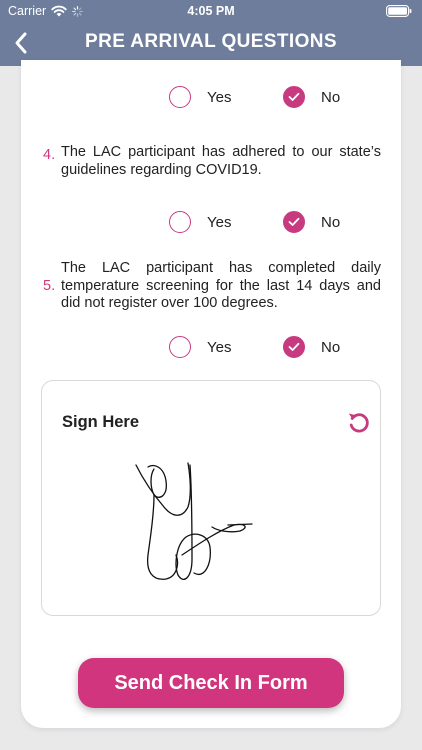 Image resolution: width=422 pixels, height=750 pixels. Describe the element at coordinates (311, 222) in the screenshot. I see `question-4-no-option: No` at that location.